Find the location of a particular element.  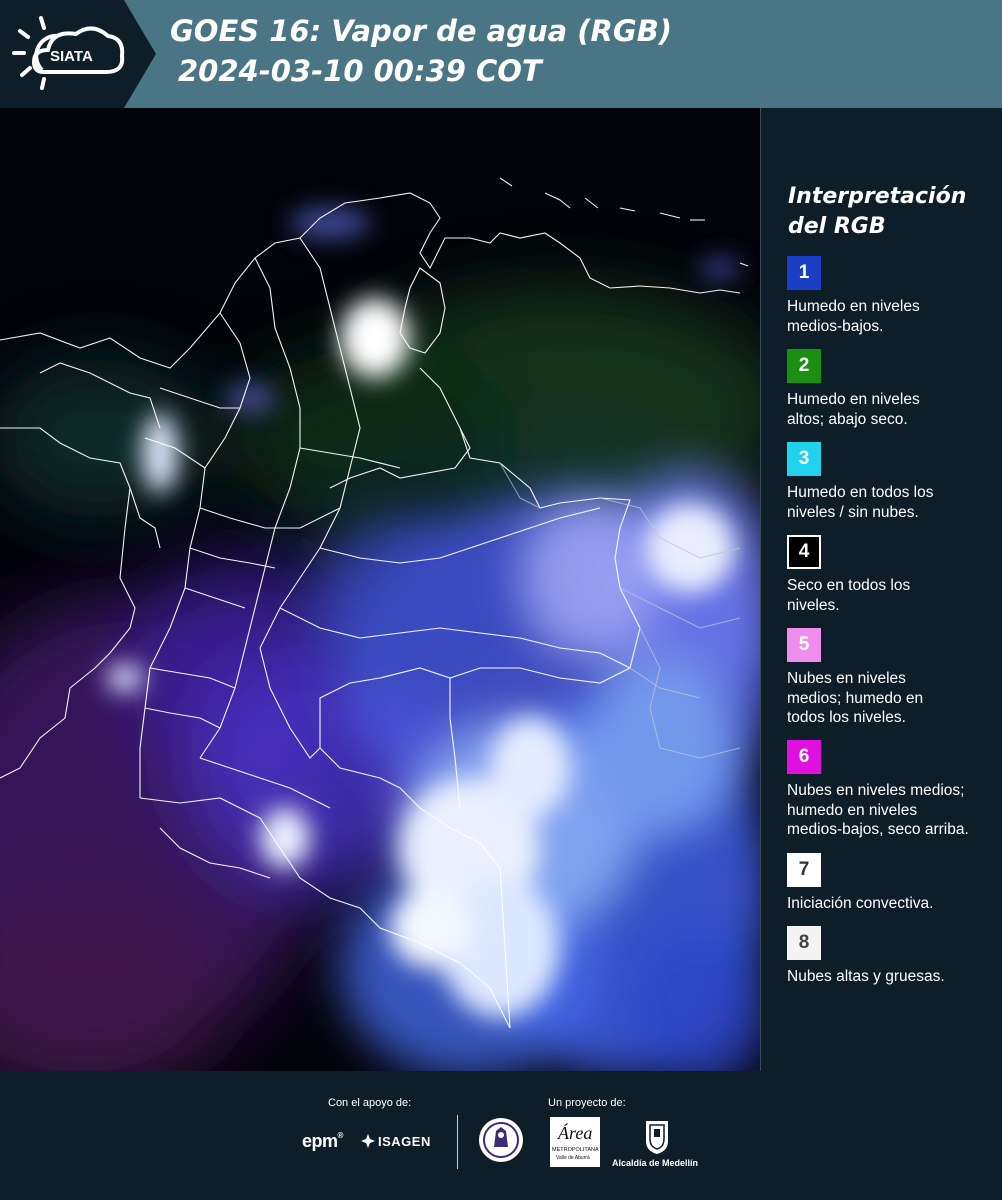

alcaldia-shield-icon is located at coordinates (657, 1137).